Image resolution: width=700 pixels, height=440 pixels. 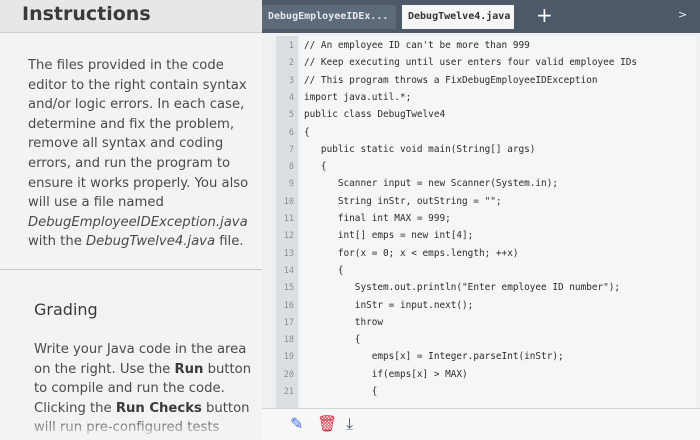 I want to click on run-checks-label: Run Checks, so click(x=158, y=408).